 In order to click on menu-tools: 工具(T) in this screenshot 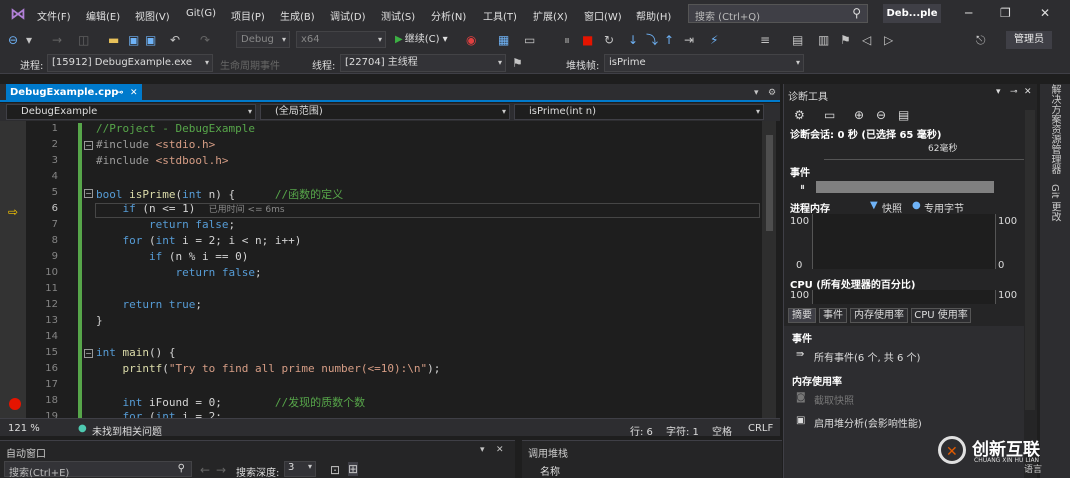, I will do `click(500, 15)`.